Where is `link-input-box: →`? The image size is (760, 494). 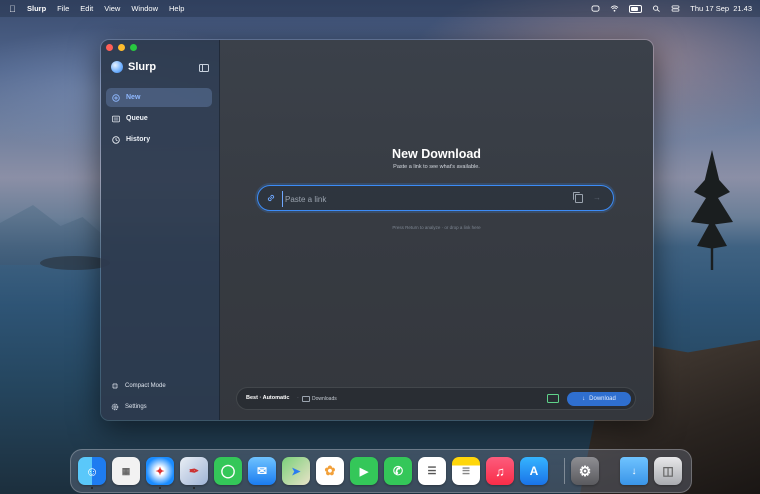
link-input-box: → is located at coordinates (435, 198).